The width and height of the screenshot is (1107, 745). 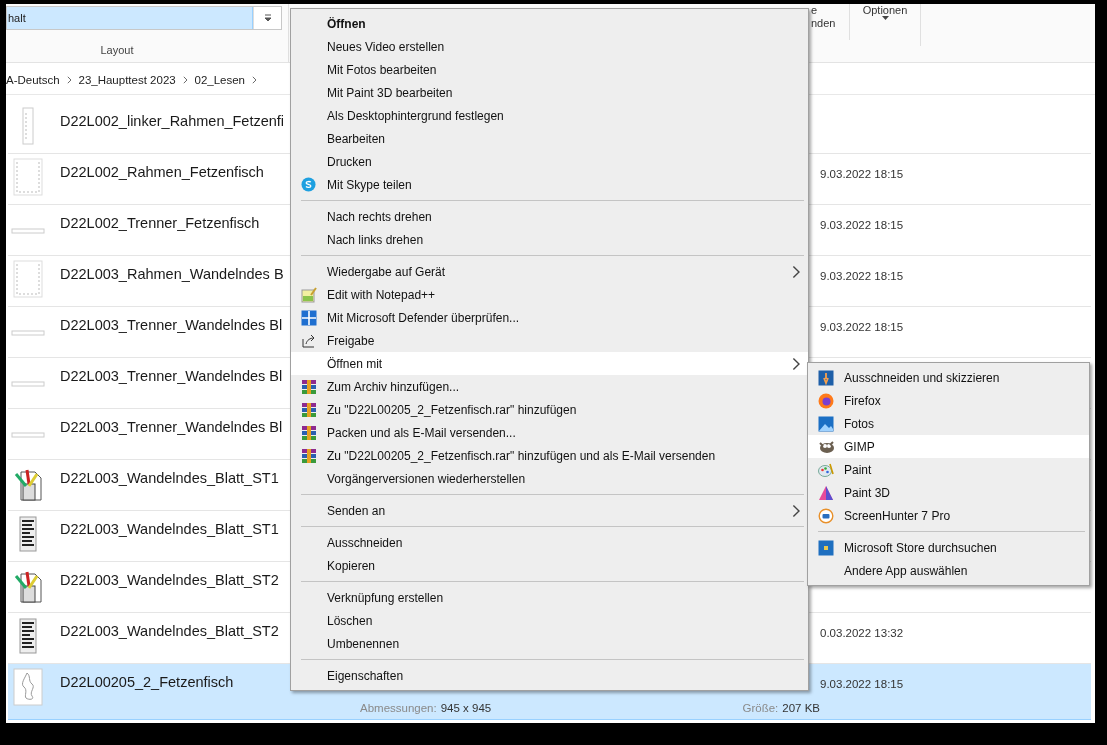 I want to click on file-name: D22L002_linker_Rahmen_Fetzenfi, so click(x=172, y=121).